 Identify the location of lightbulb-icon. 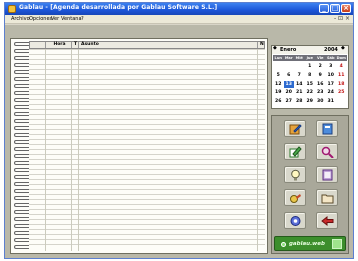
(295, 175).